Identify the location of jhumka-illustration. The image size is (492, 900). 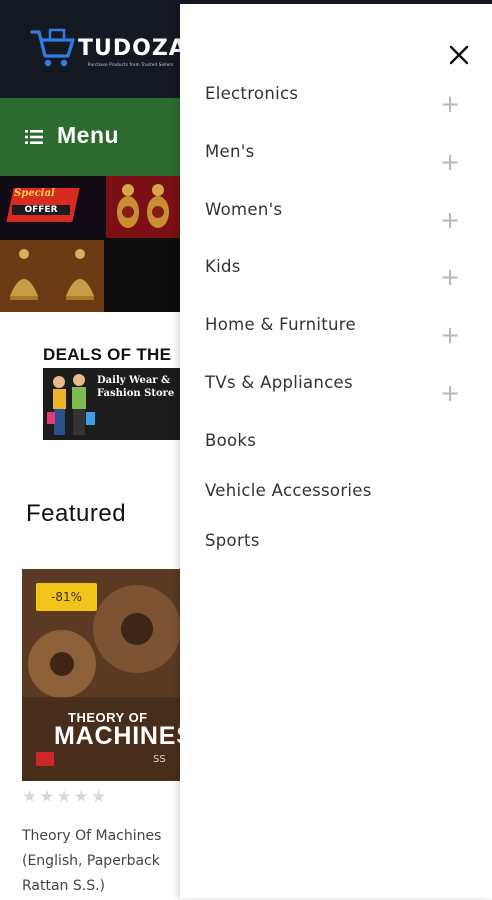
(52, 274).